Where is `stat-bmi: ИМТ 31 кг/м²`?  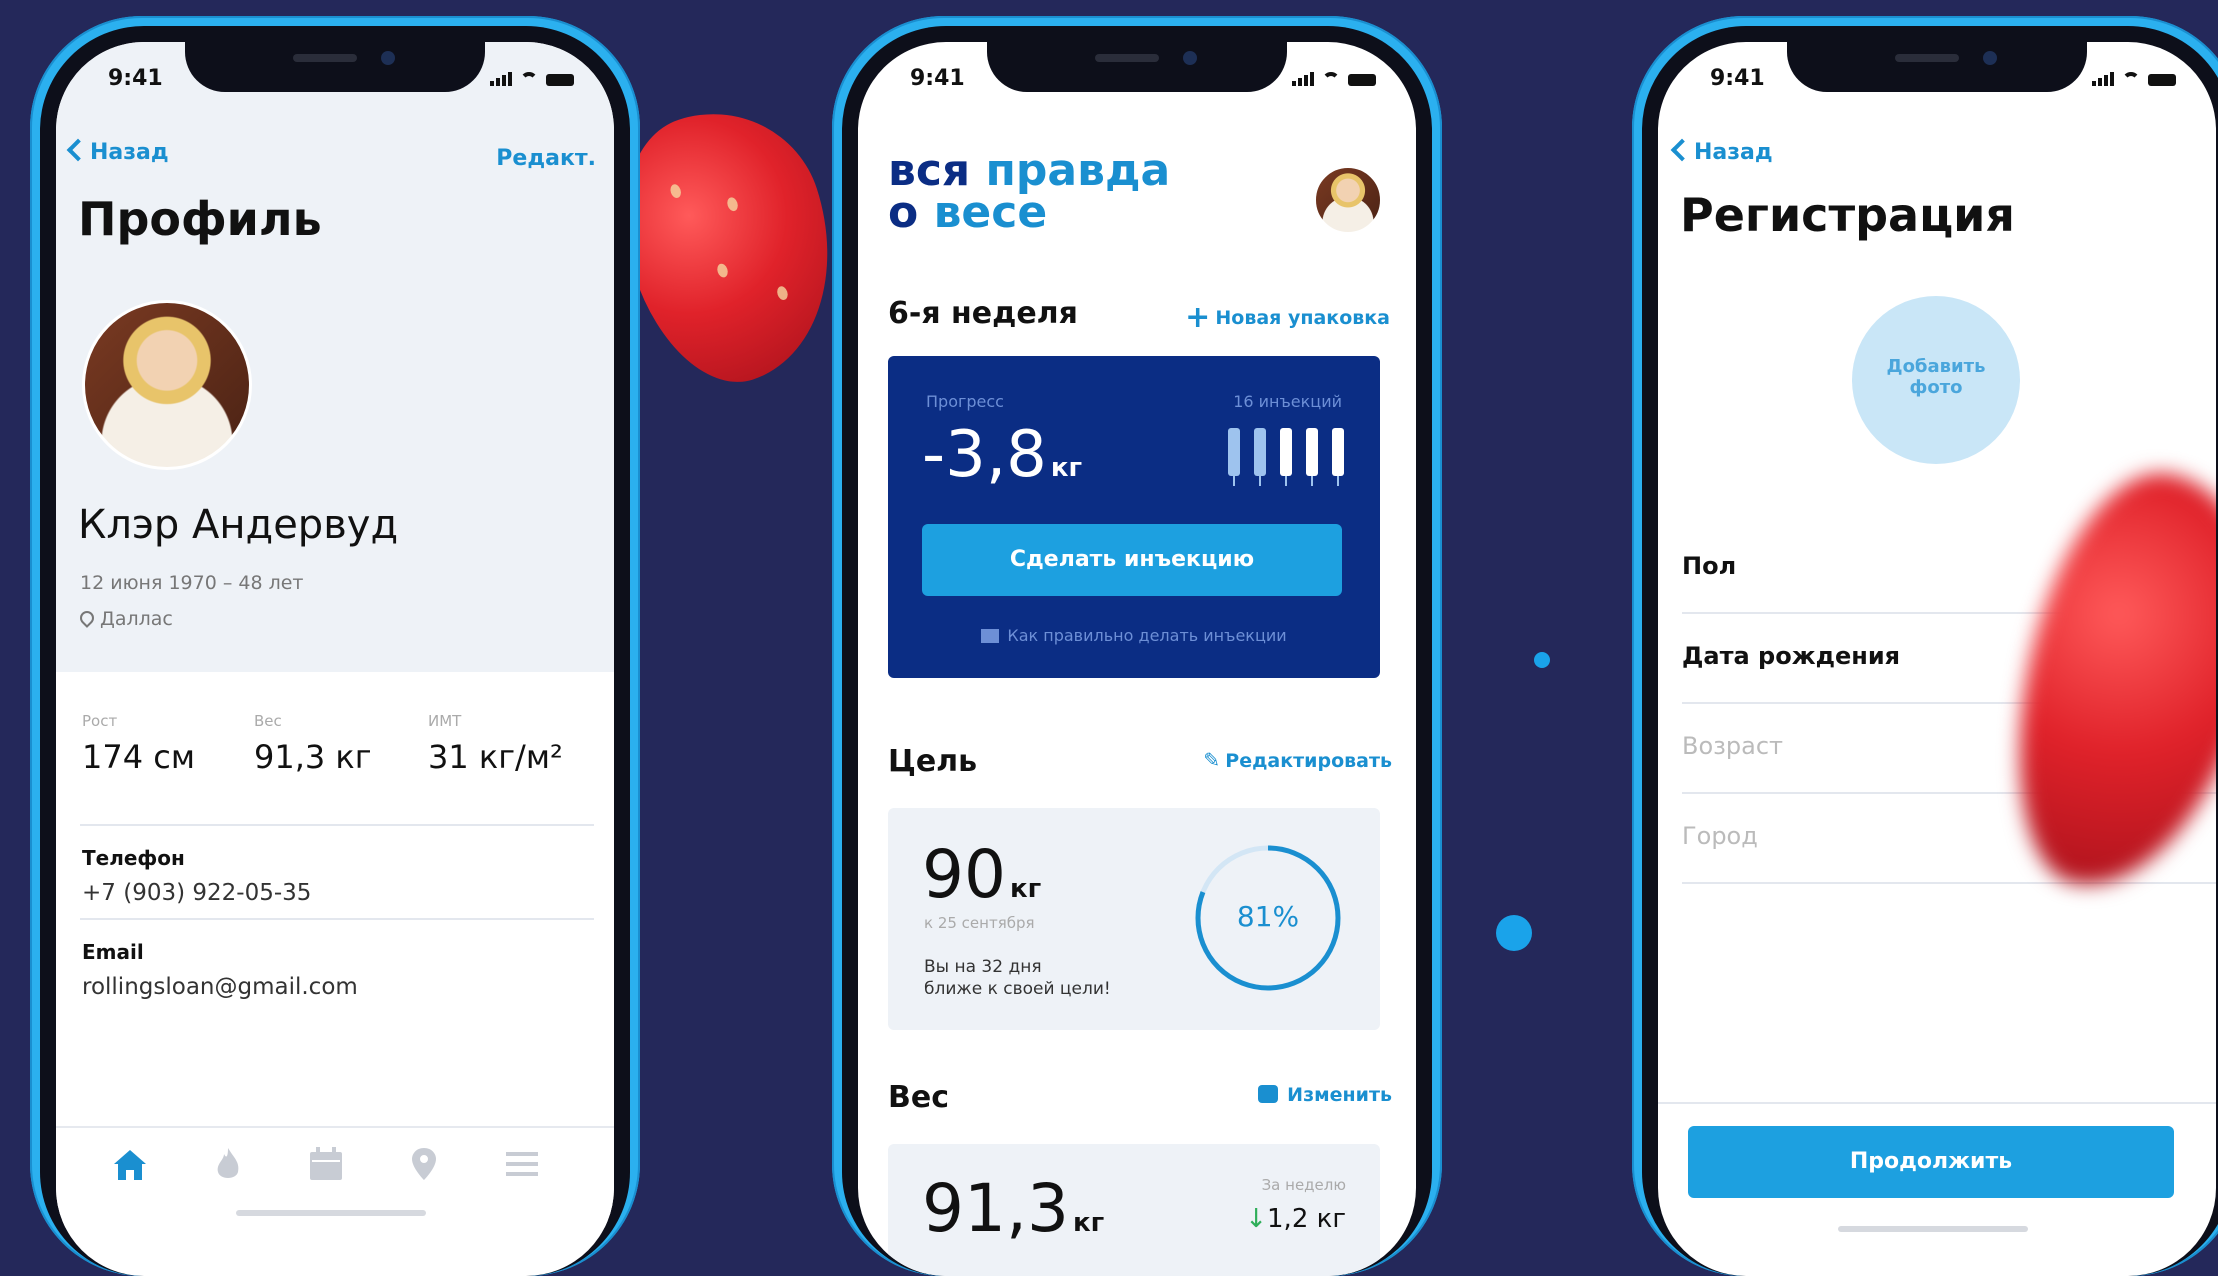
stat-bmi: ИМТ 31 кг/м² is located at coordinates (495, 744).